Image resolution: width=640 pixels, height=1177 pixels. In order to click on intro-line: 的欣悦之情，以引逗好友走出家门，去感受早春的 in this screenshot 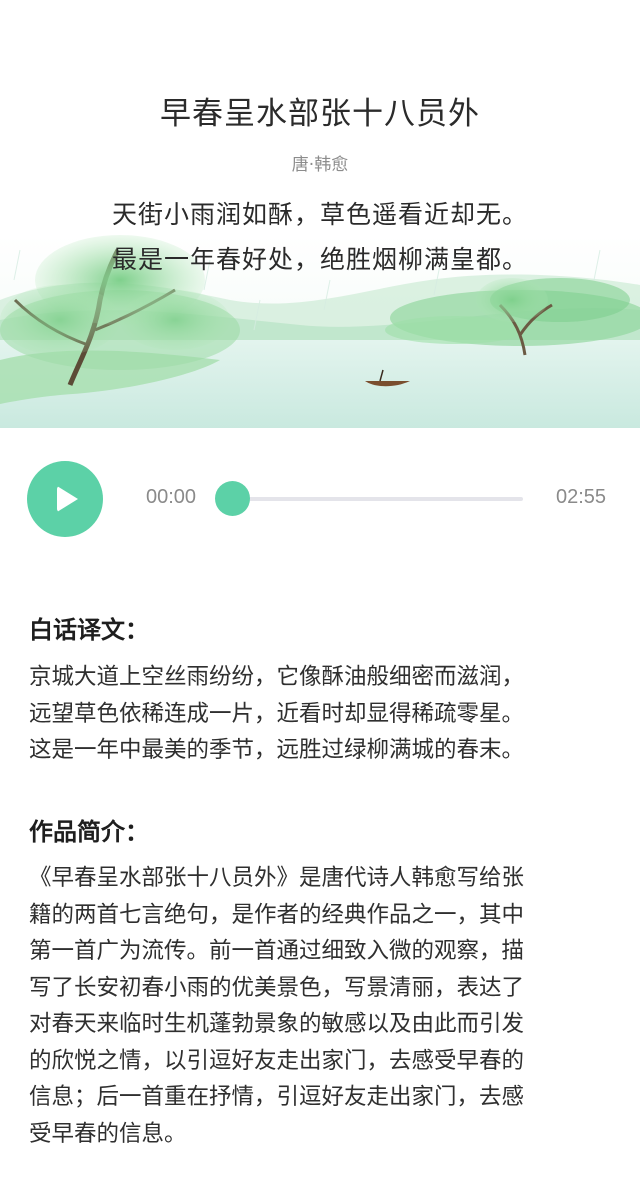, I will do `click(277, 1060)`.